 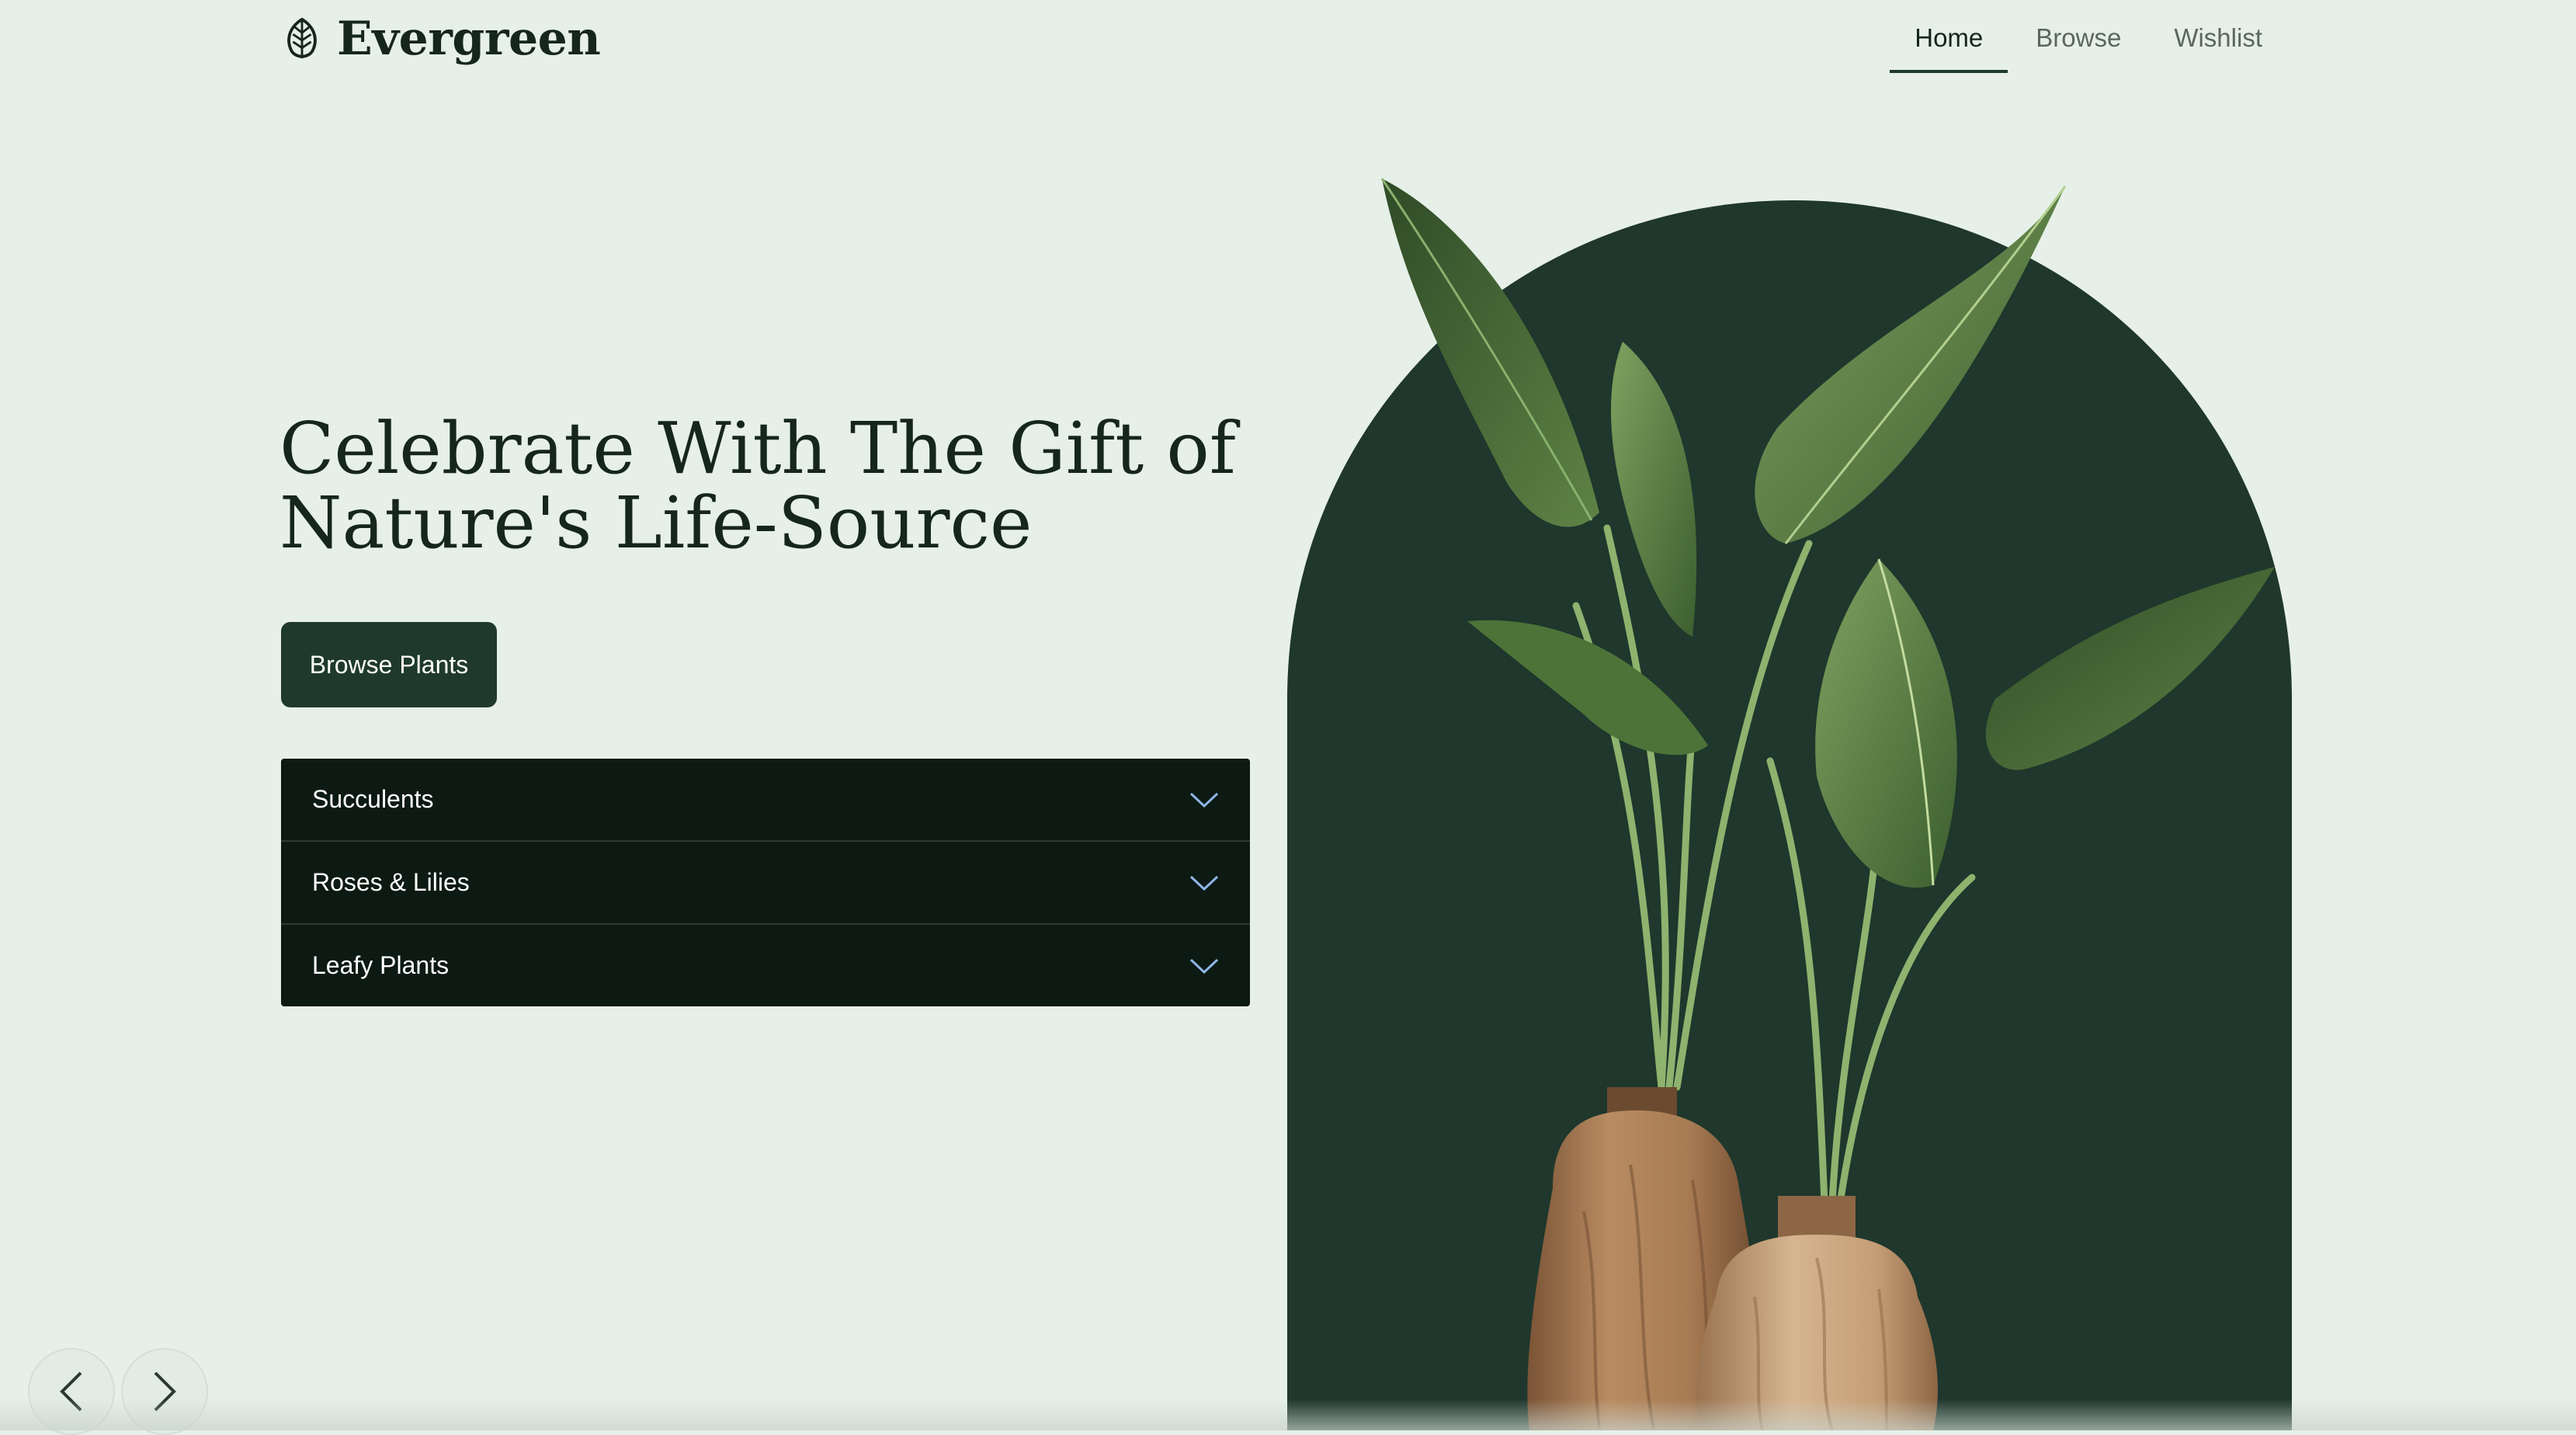 I want to click on nav-browse: Browse, so click(x=2078, y=36).